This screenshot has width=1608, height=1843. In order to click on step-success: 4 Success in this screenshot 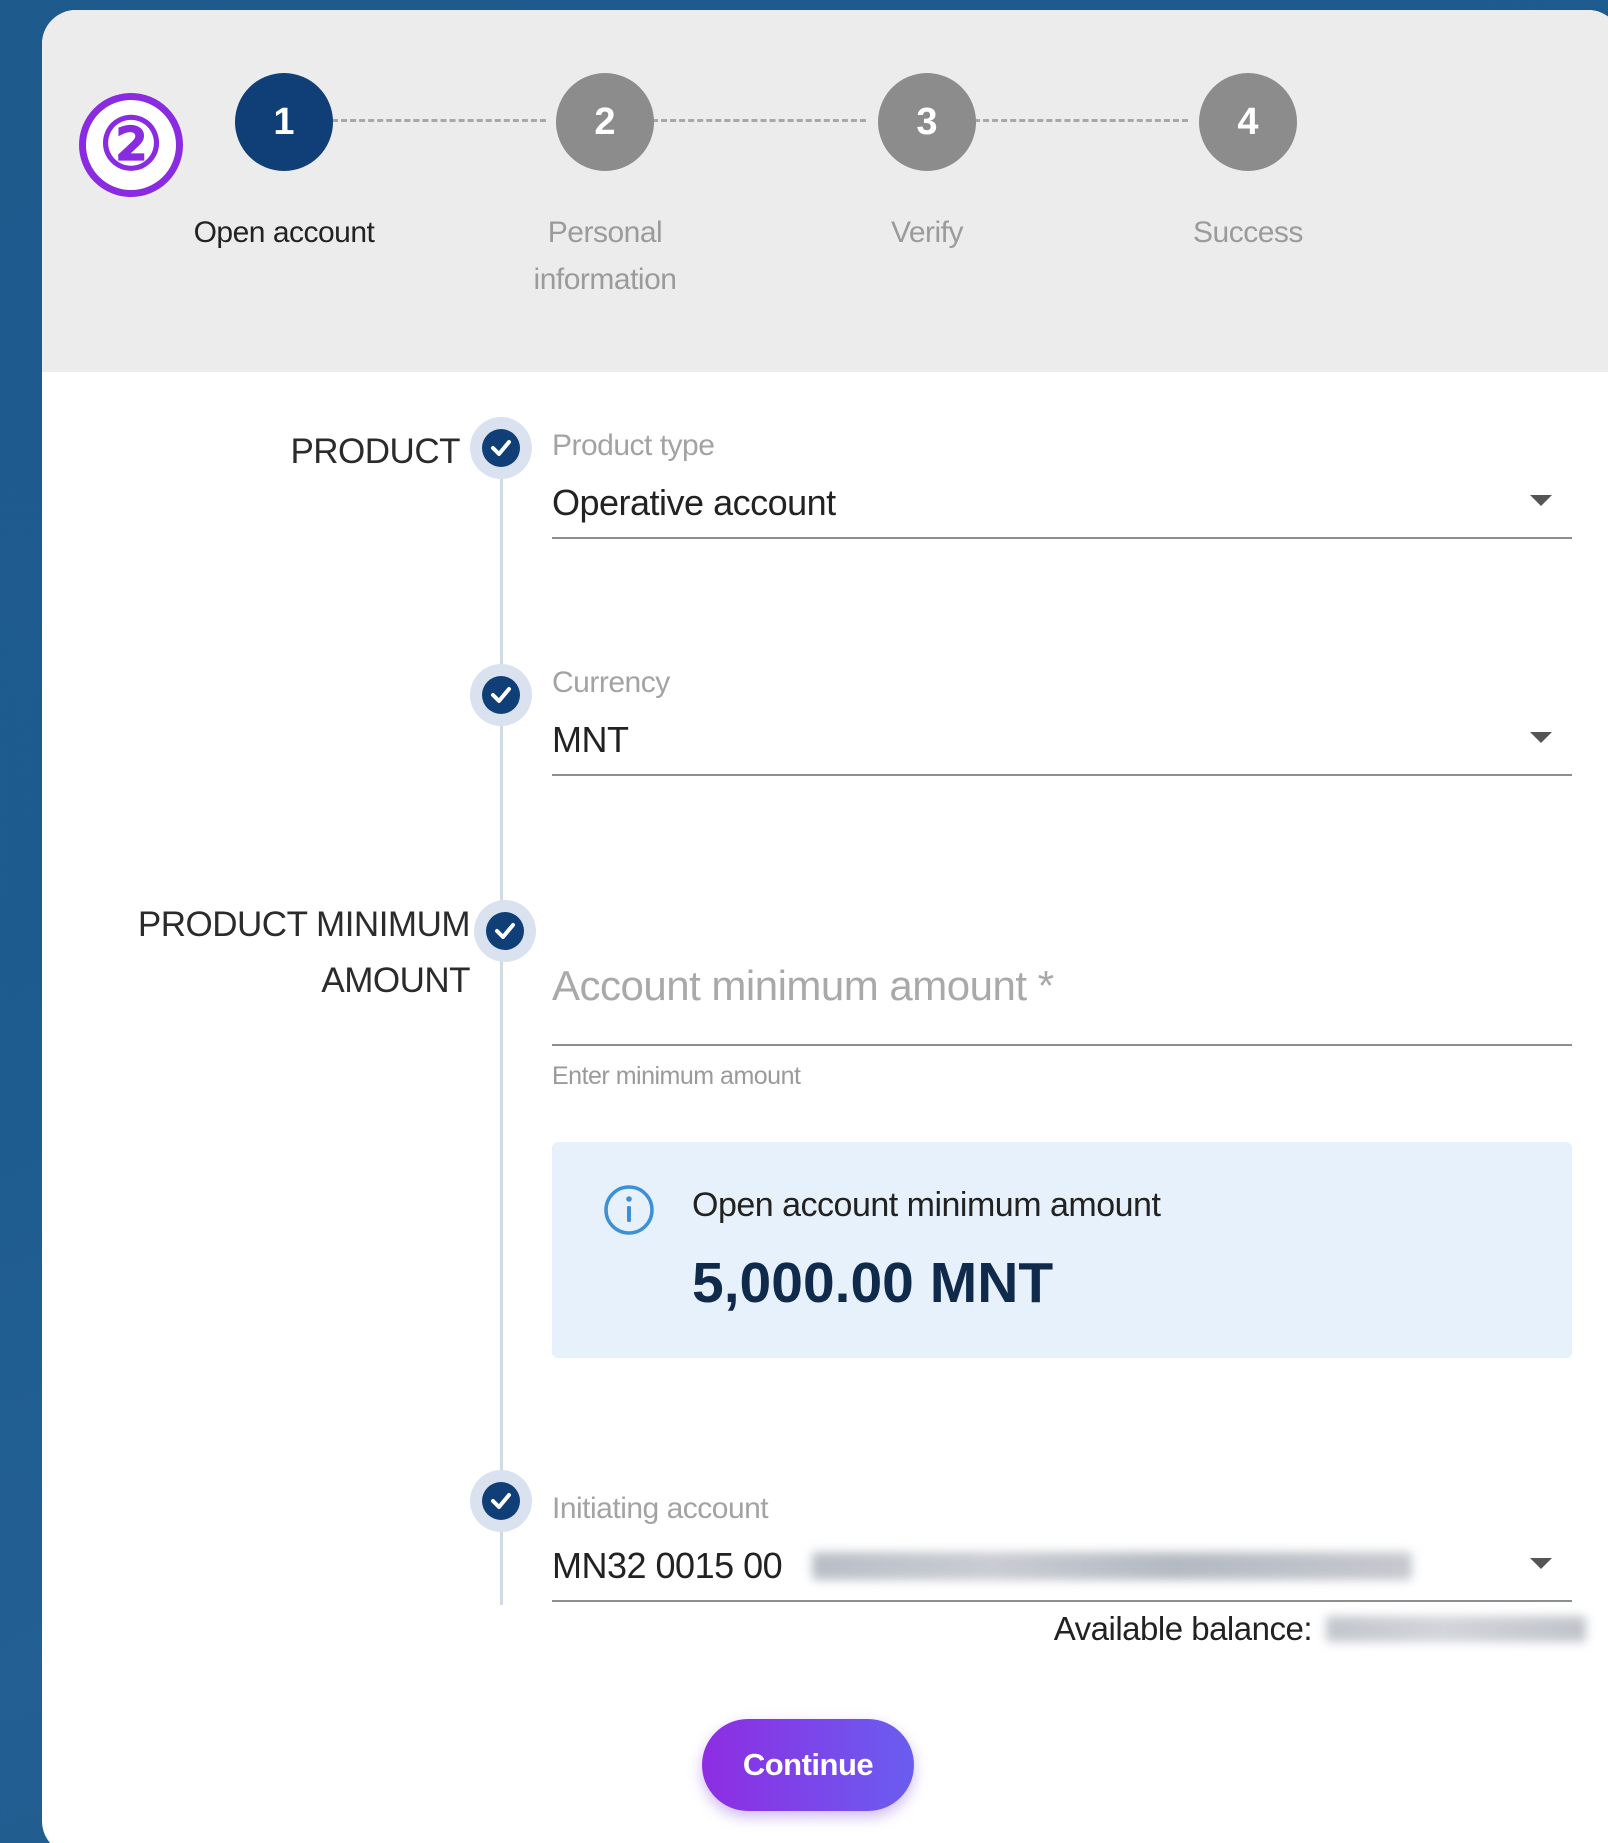, I will do `click(1248, 164)`.